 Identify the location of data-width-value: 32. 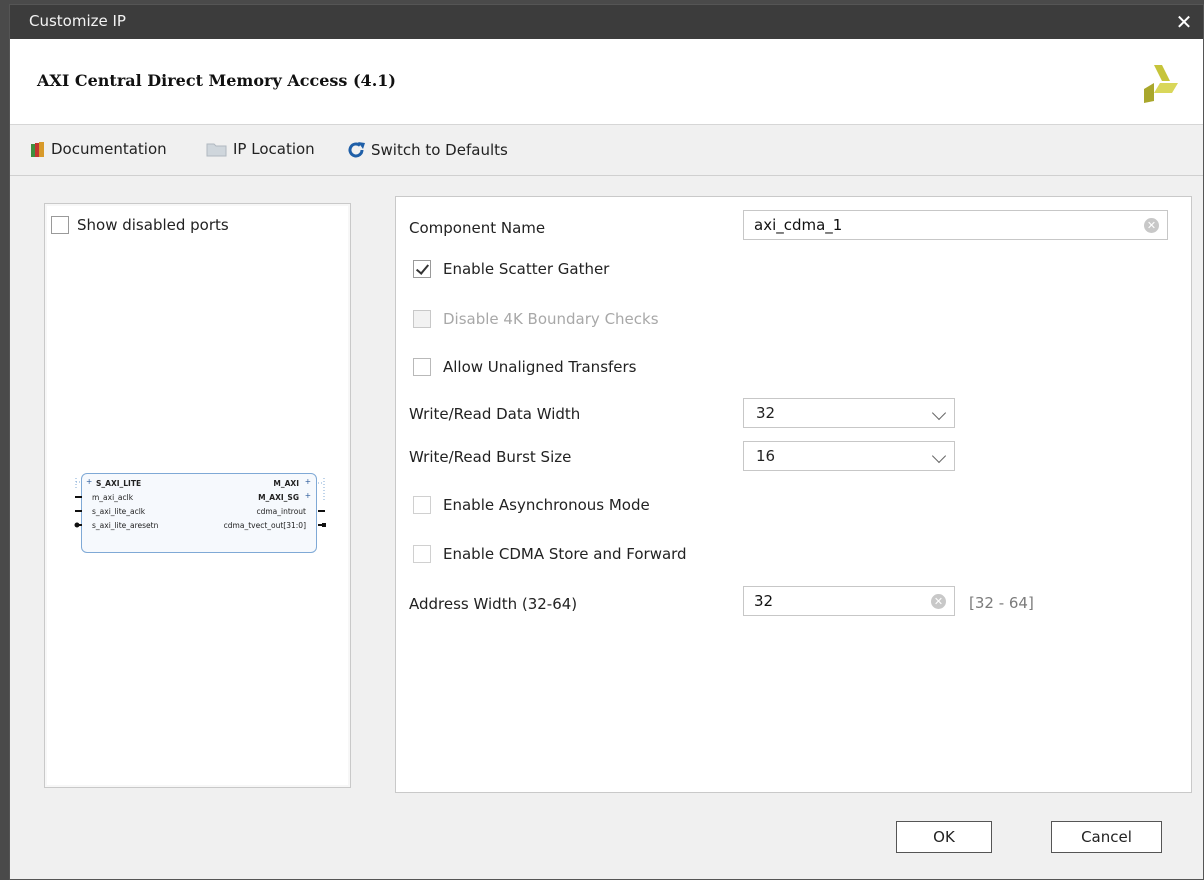
(766, 413).